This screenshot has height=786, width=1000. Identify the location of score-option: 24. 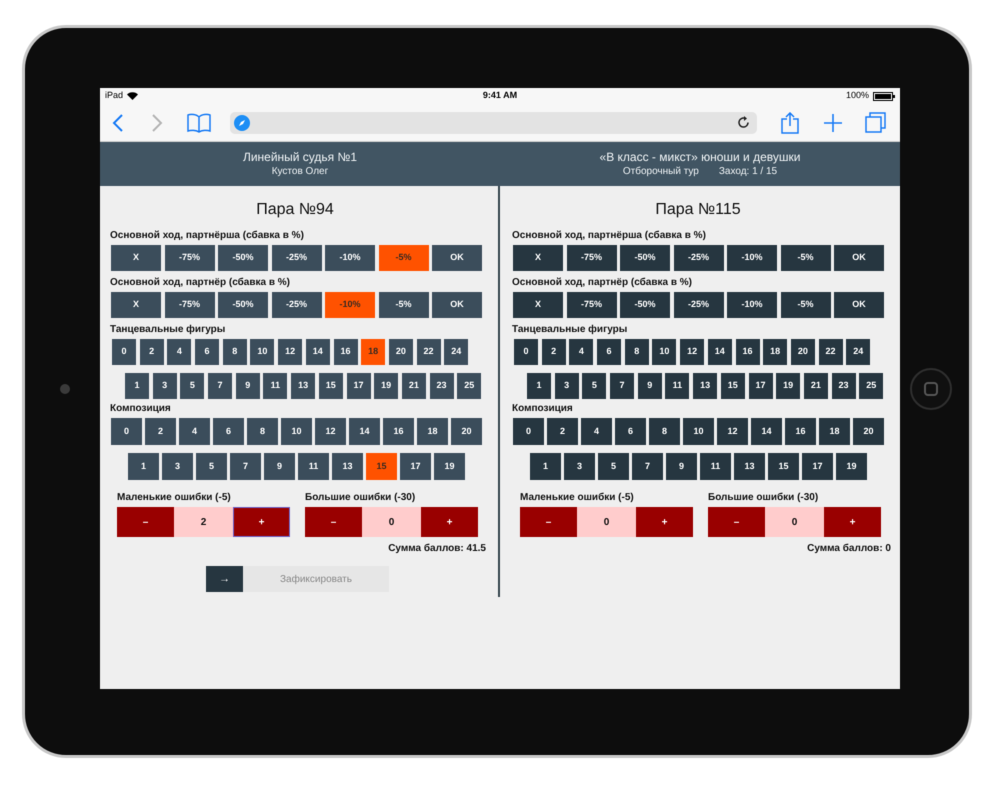
(858, 352).